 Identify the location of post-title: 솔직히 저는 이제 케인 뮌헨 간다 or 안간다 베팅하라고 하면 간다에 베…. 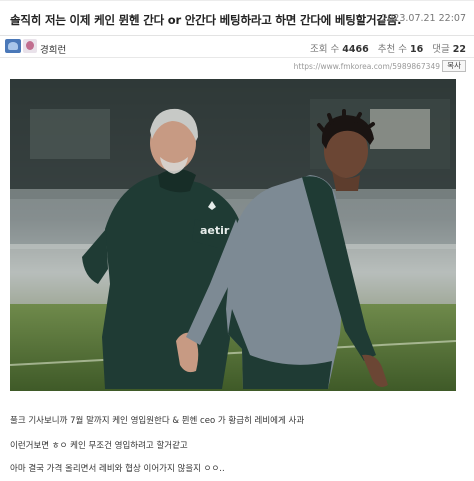
(206, 20).